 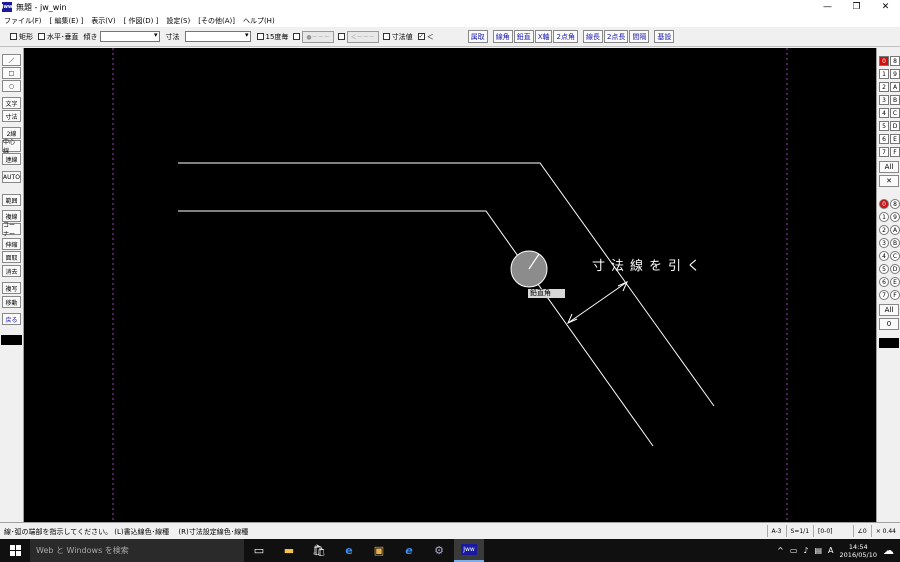 I want to click on circle-tool-button: ○, so click(x=11, y=86).